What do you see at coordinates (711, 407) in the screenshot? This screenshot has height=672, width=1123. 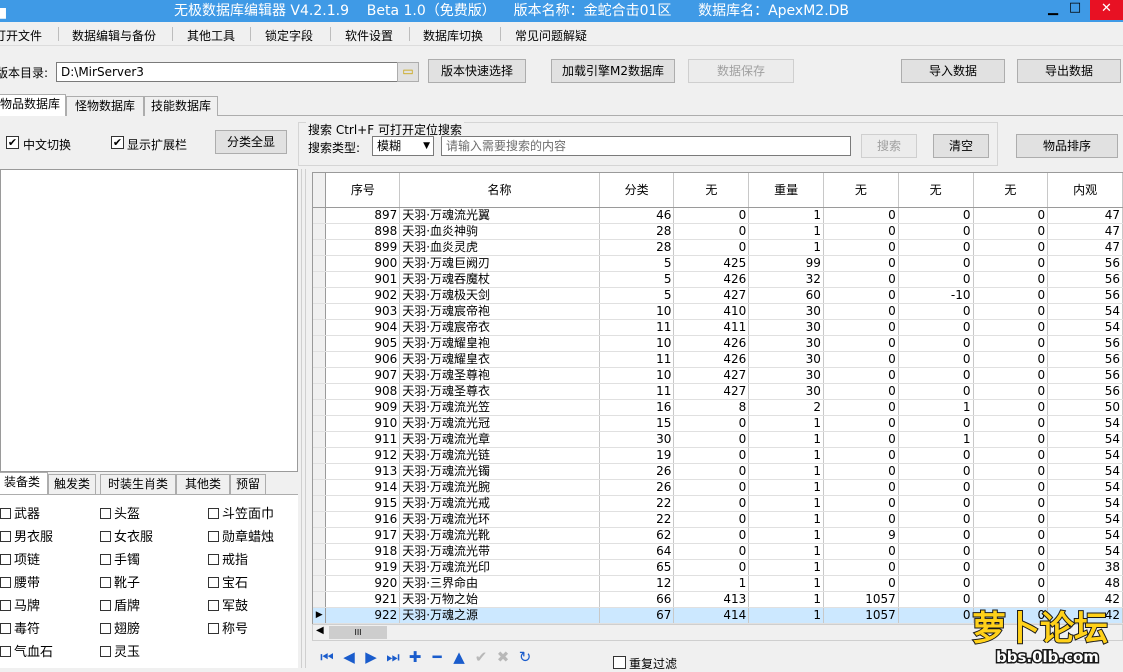 I see `table-cell: 8` at bounding box center [711, 407].